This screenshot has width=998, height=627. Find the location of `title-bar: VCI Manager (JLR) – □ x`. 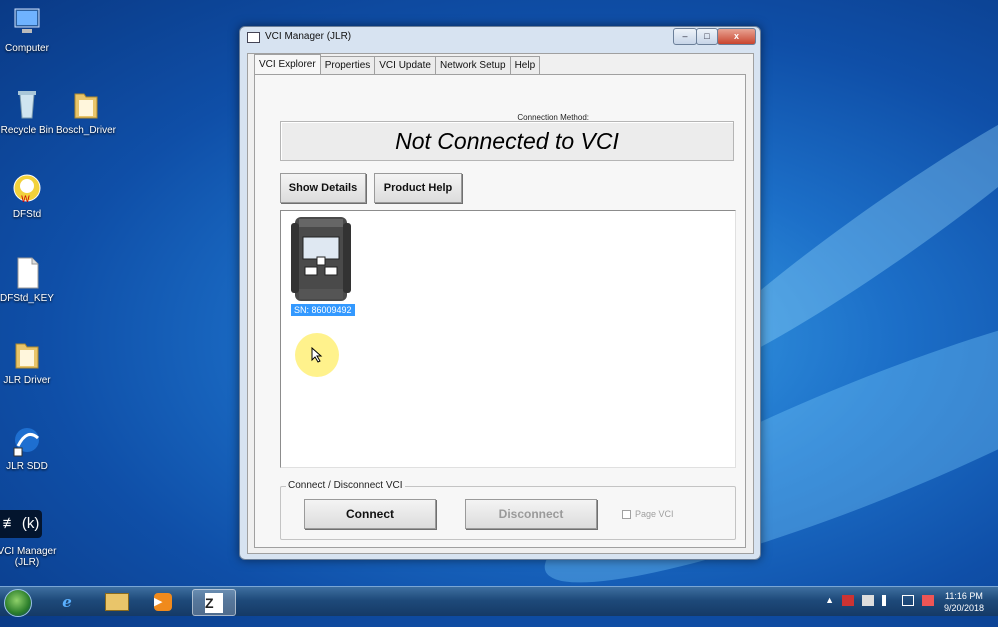

title-bar: VCI Manager (JLR) – □ x is located at coordinates (500, 37).